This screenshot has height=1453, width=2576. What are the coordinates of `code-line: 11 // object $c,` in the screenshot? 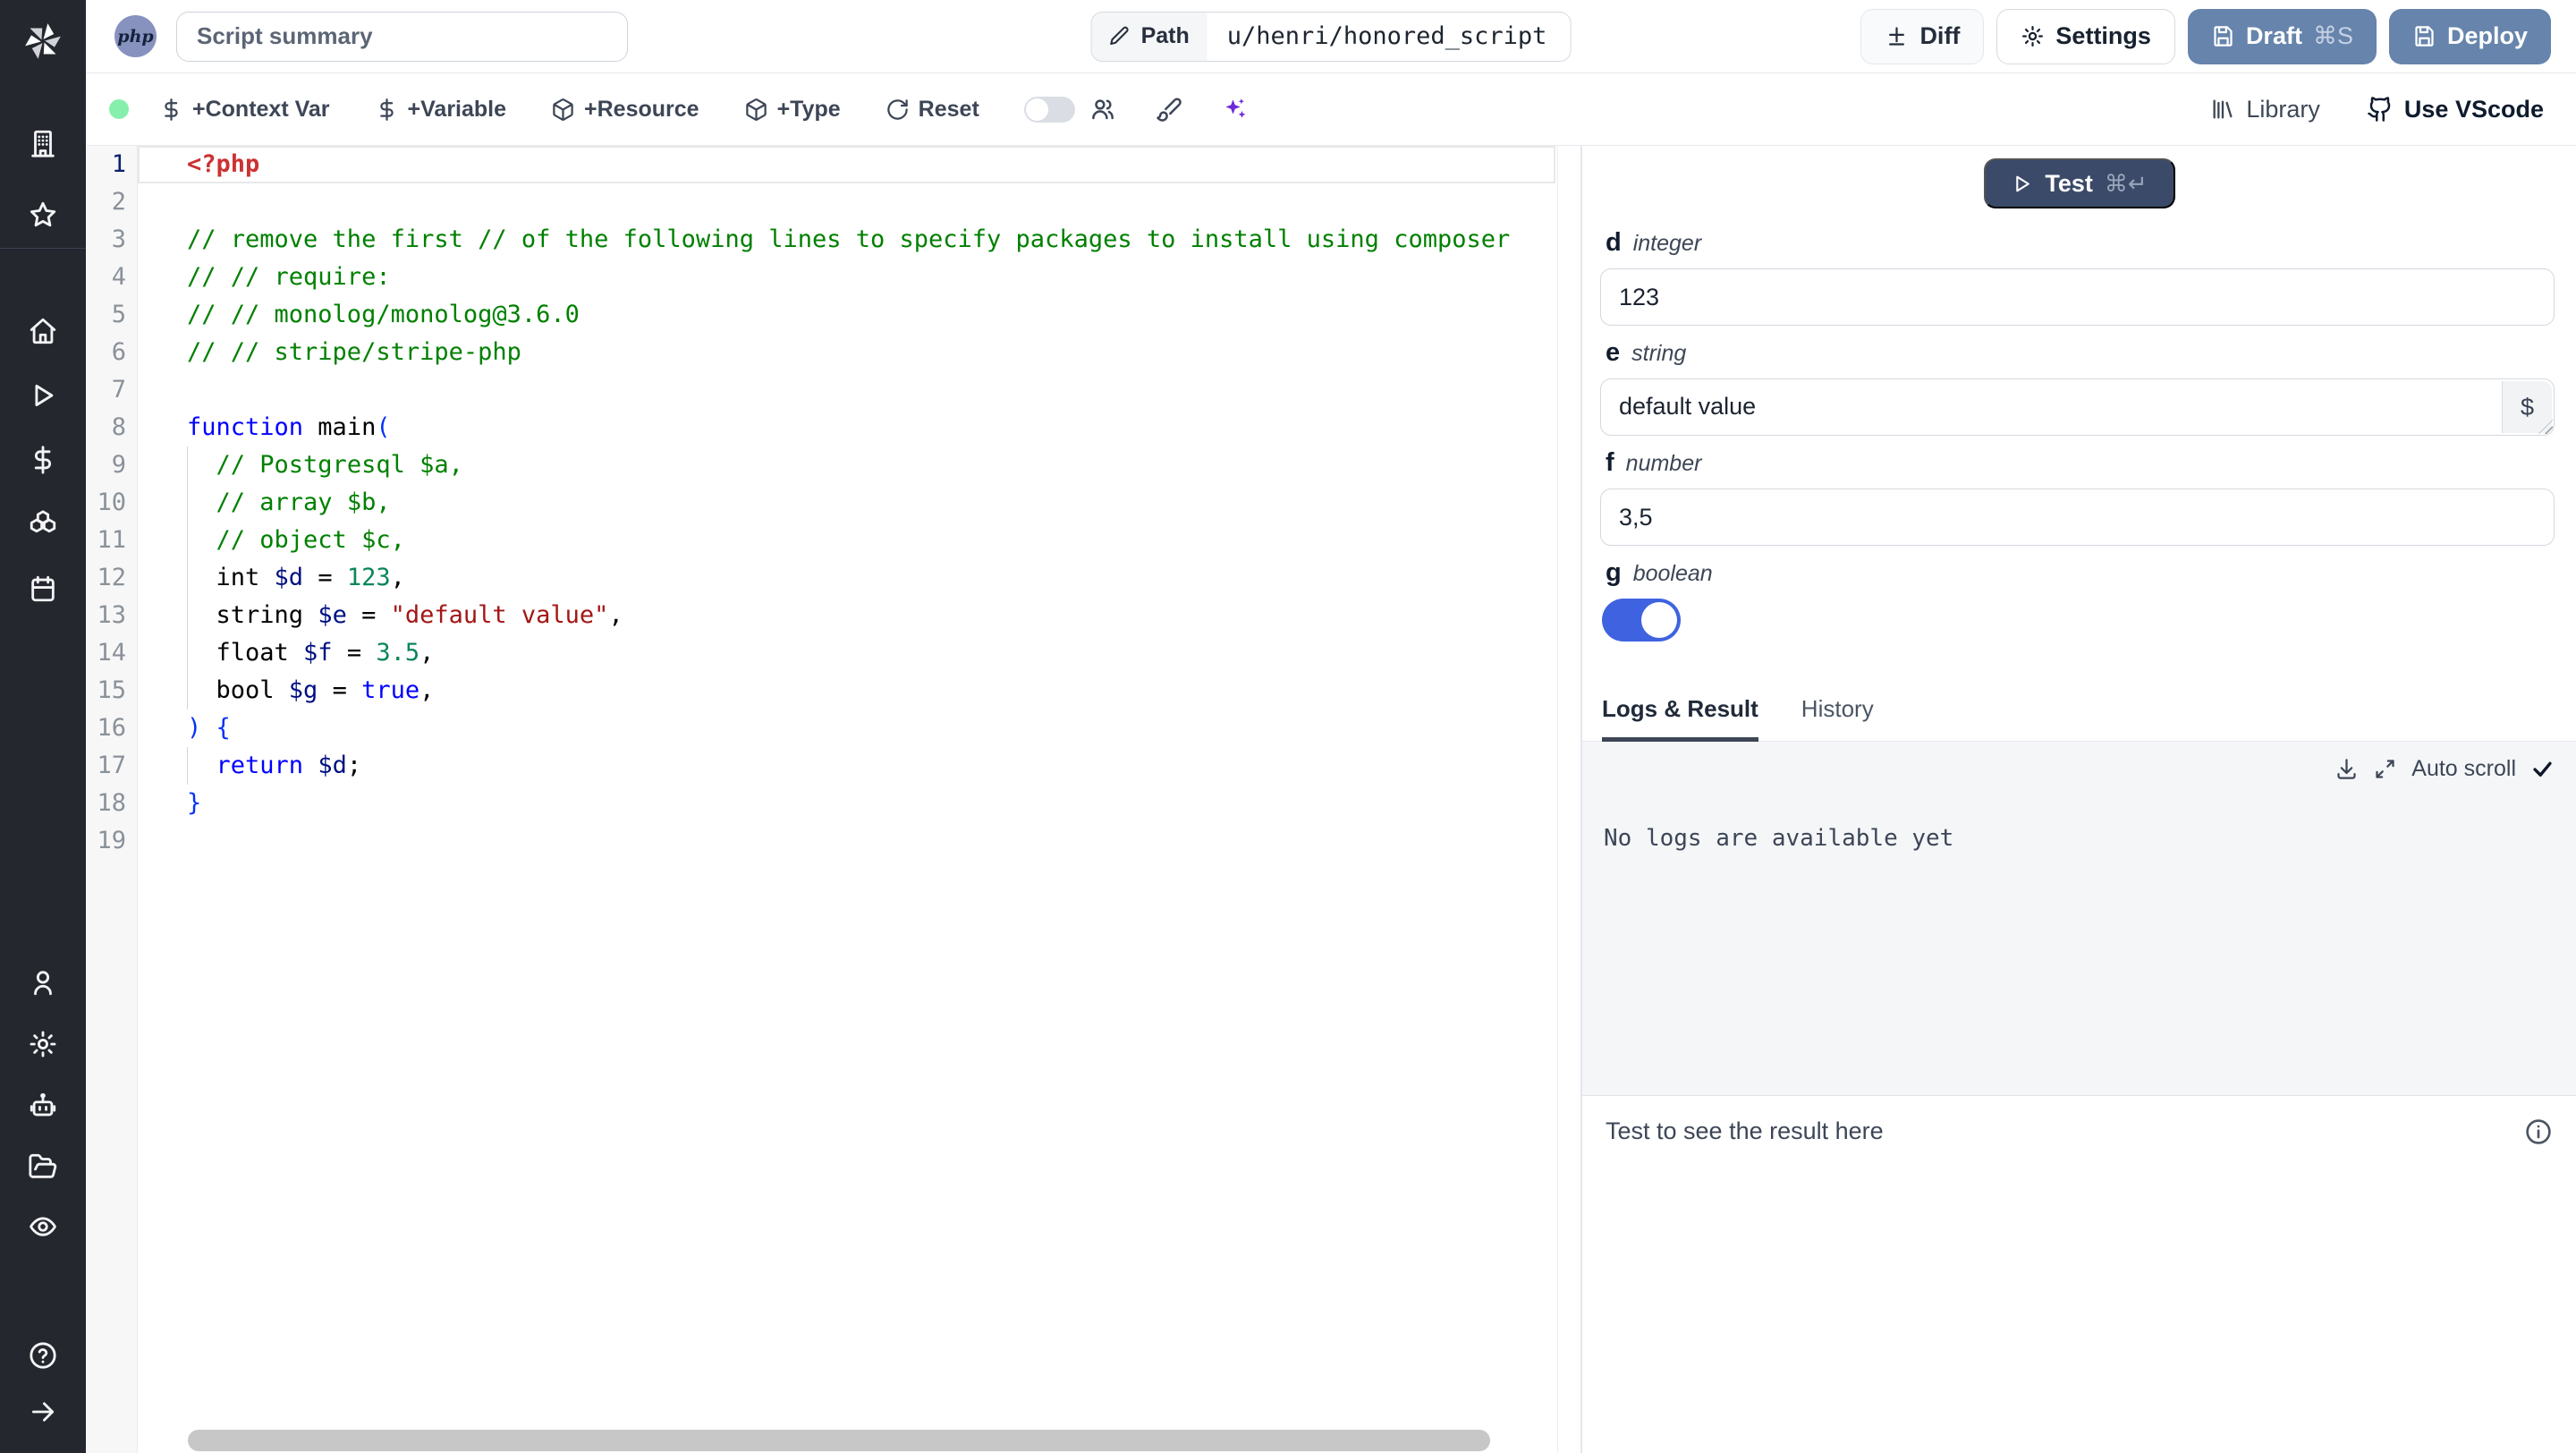 It's located at (833, 540).